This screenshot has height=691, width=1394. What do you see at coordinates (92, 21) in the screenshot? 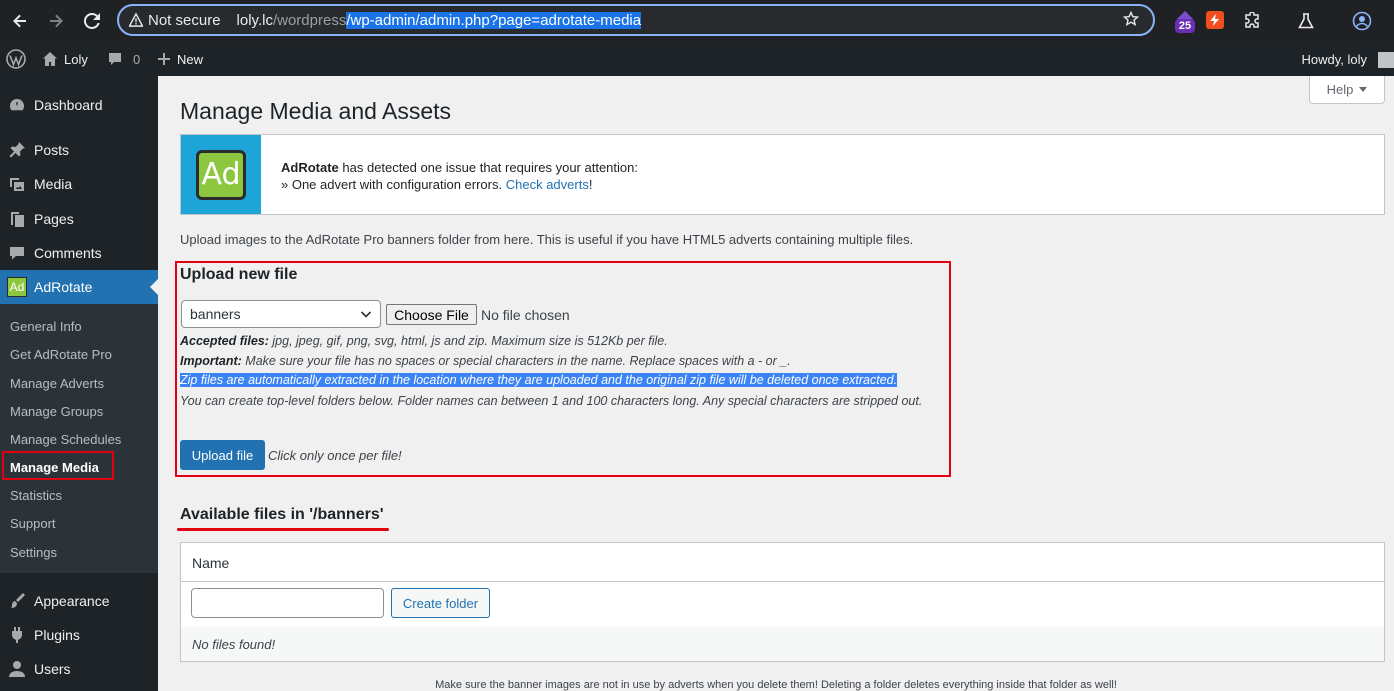
I see `reload-icon` at bounding box center [92, 21].